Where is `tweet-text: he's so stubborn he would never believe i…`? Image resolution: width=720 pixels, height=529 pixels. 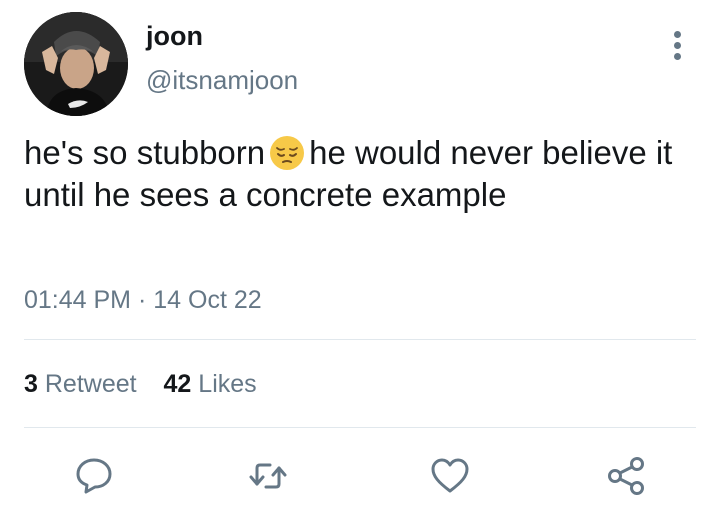
tweet-text: he's so stubborn he would never believe i… is located at coordinates (354, 174).